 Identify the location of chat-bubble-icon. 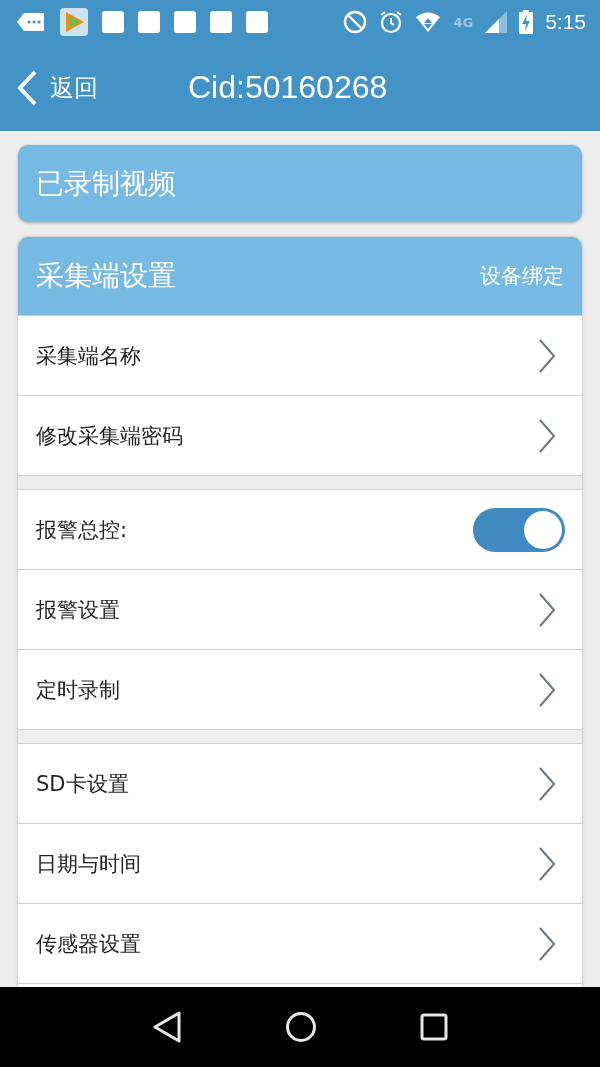
(31, 22).